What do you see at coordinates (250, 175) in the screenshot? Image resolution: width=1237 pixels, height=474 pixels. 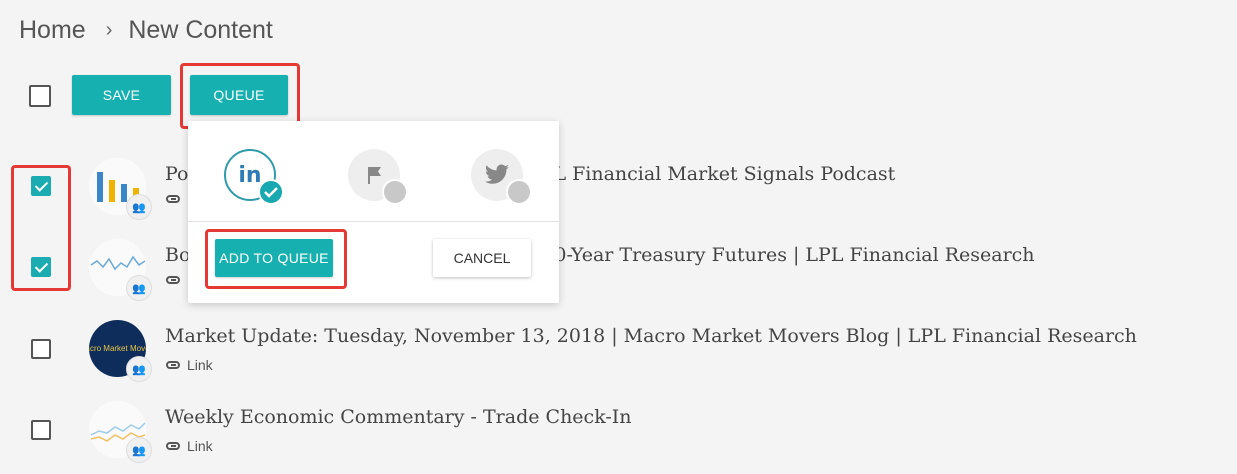 I see `linkedin-icon: in` at bounding box center [250, 175].